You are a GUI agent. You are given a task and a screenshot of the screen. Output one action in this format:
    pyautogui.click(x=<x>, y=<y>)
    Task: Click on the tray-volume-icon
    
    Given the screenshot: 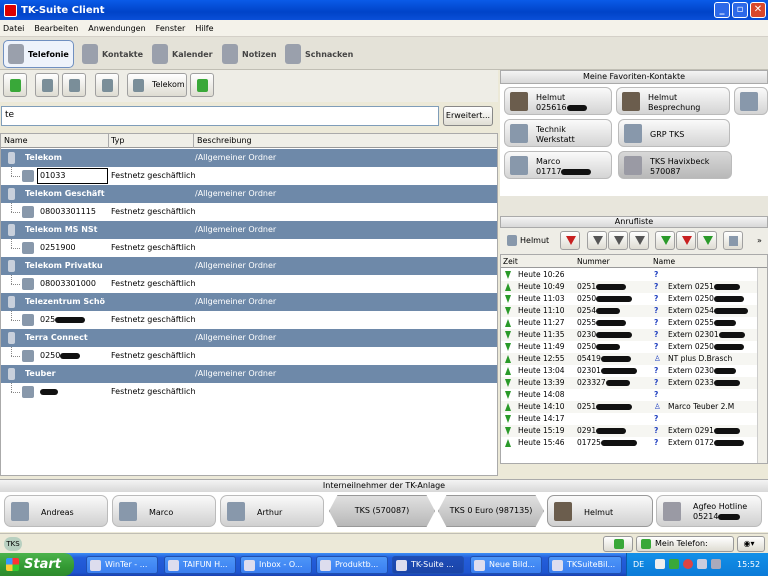 What is the action you would take?
    pyautogui.click(x=716, y=564)
    